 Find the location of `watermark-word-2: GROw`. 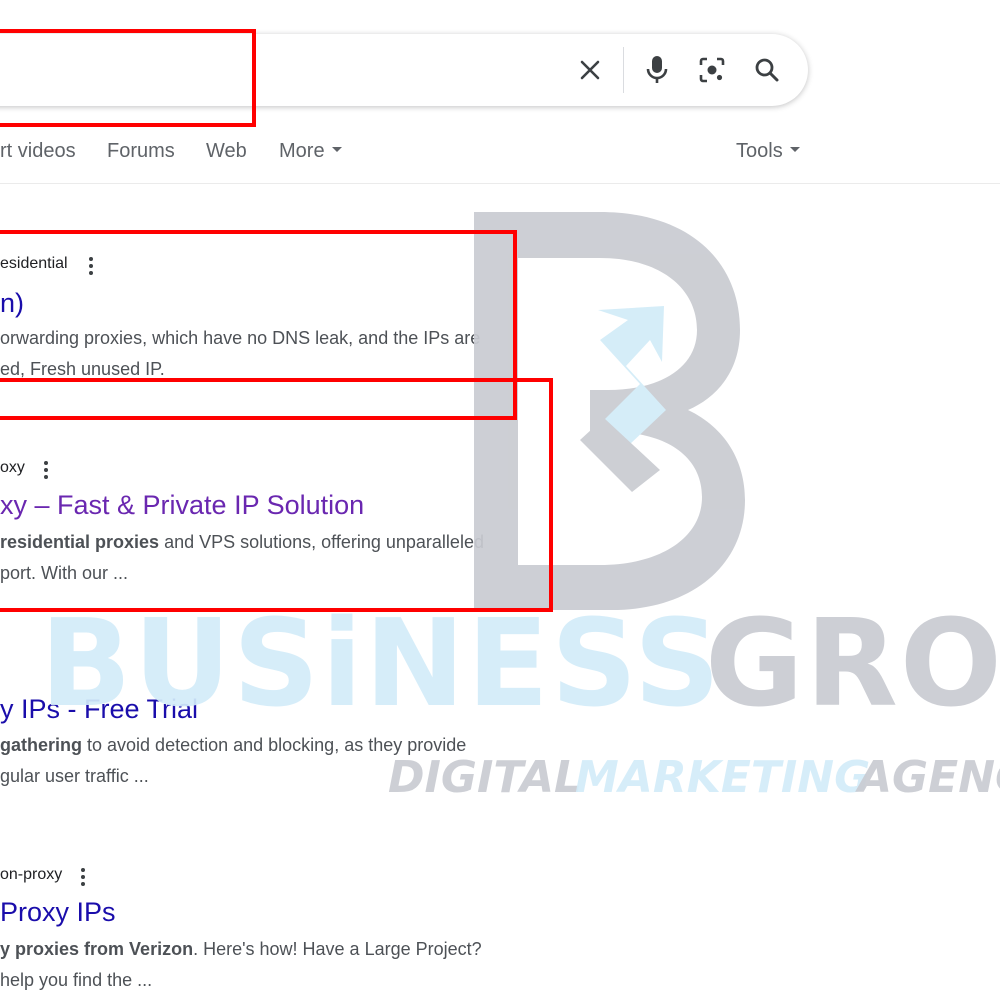

watermark-word-2: GROw is located at coordinates (852, 664).